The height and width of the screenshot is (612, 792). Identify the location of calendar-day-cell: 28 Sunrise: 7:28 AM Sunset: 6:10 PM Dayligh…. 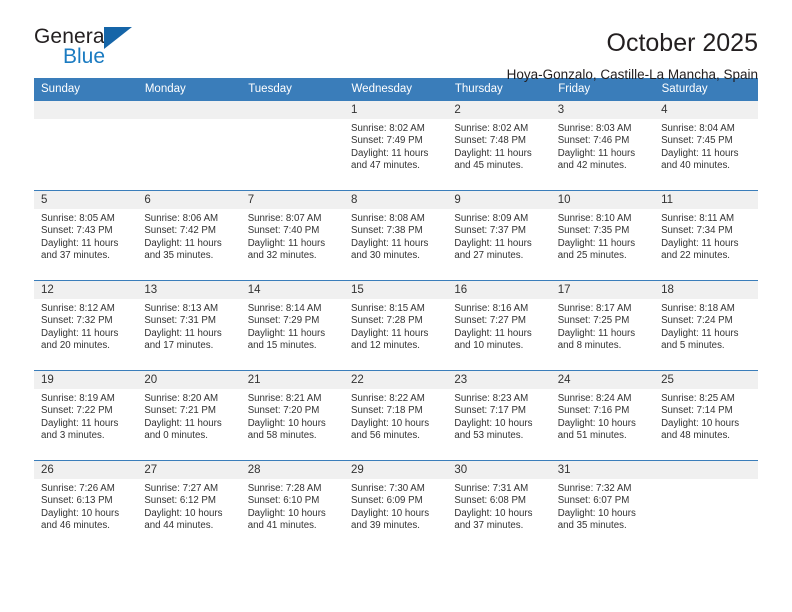
(292, 505).